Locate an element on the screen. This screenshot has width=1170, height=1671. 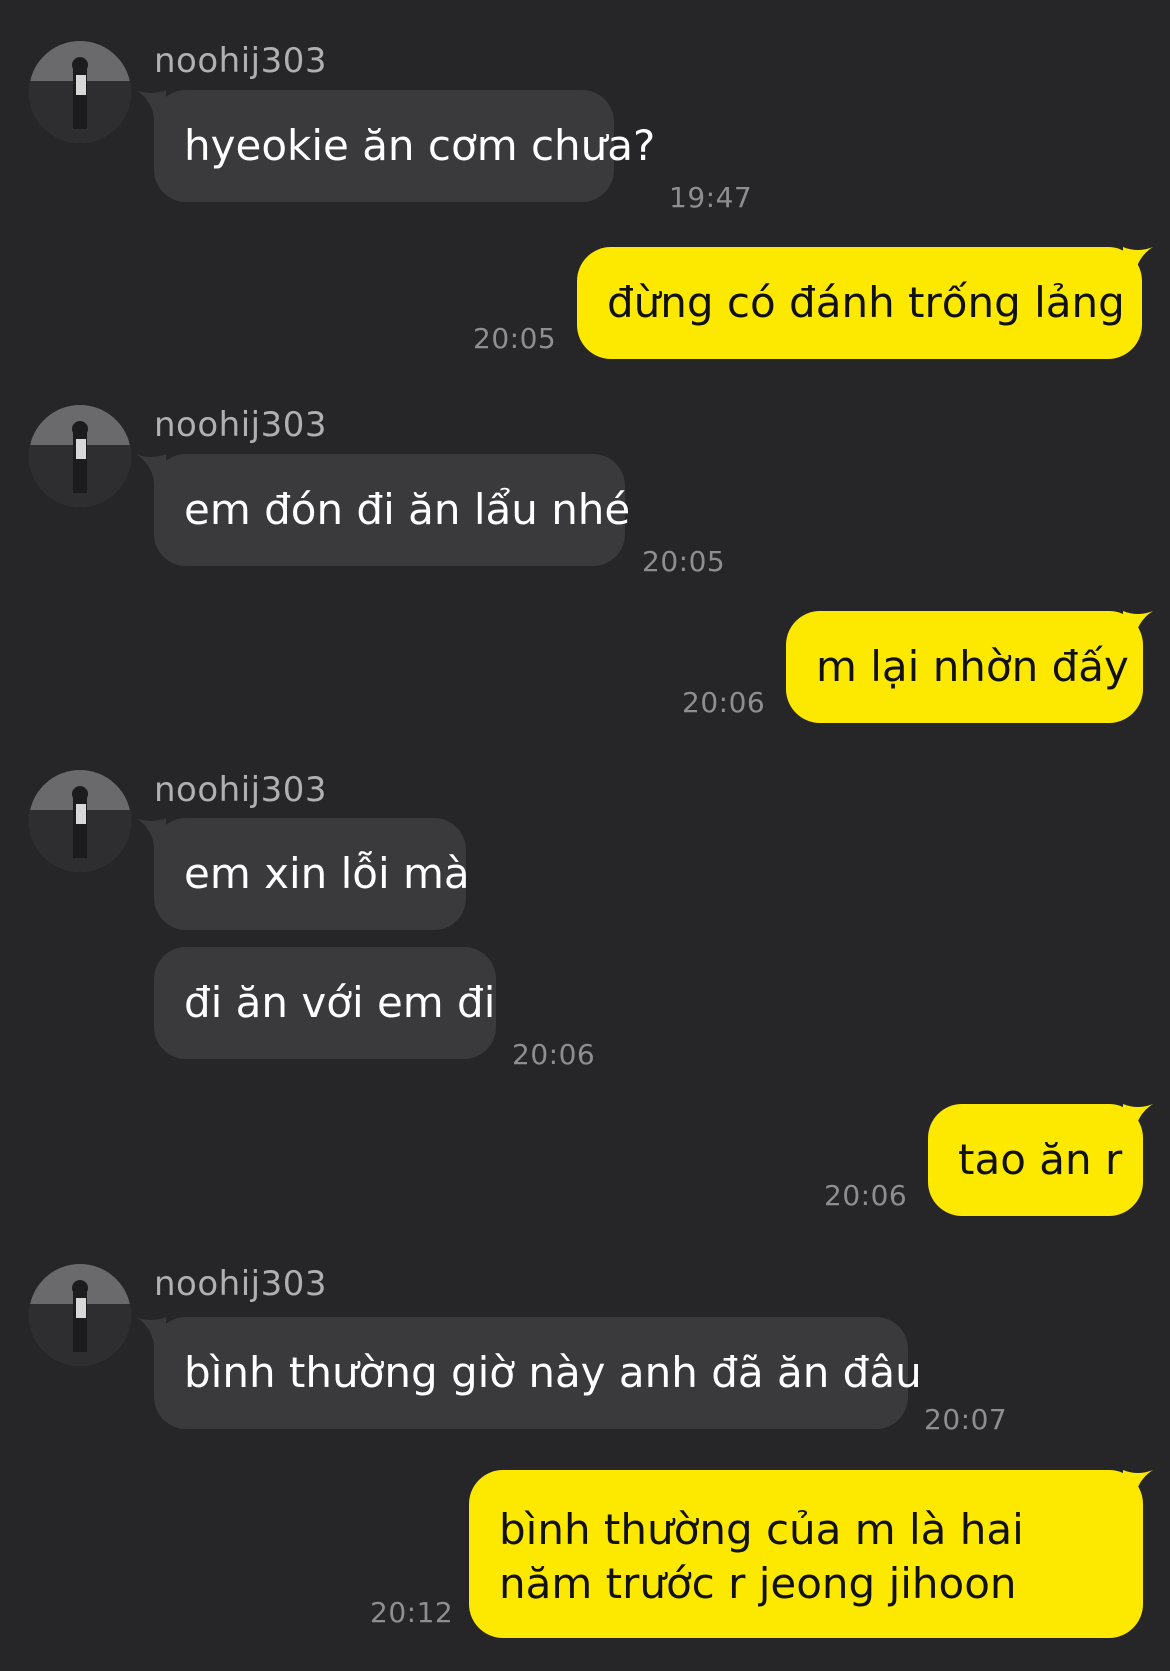
outgoing-message-bubble: tao ăn r is located at coordinates (1035, 1160).